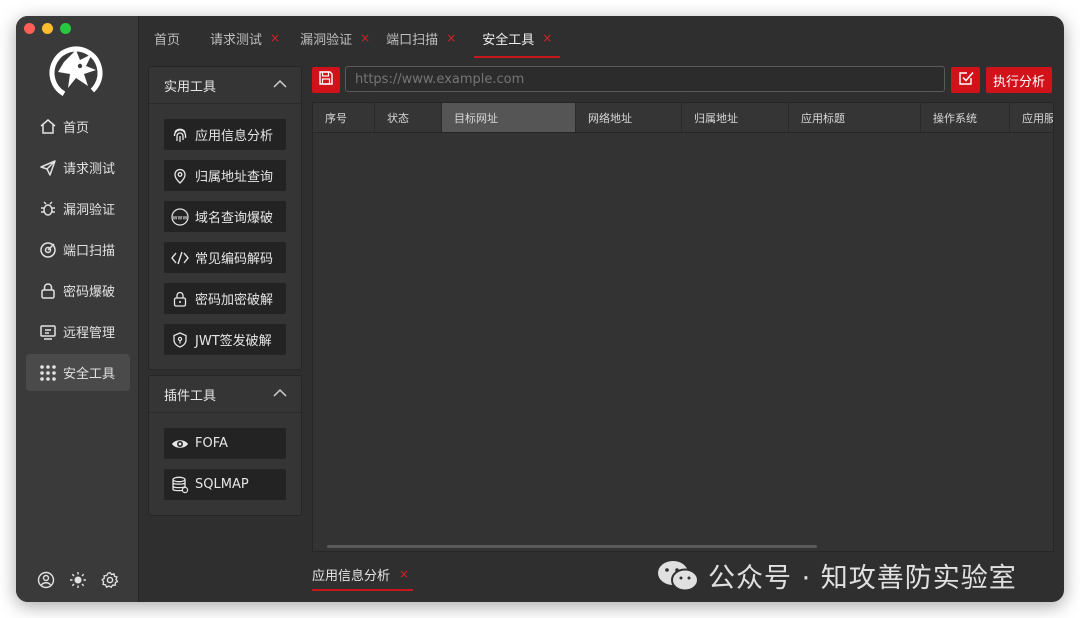 This screenshot has width=1080, height=618. Describe the element at coordinates (408, 117) in the screenshot. I see `column-header: 状态` at that location.